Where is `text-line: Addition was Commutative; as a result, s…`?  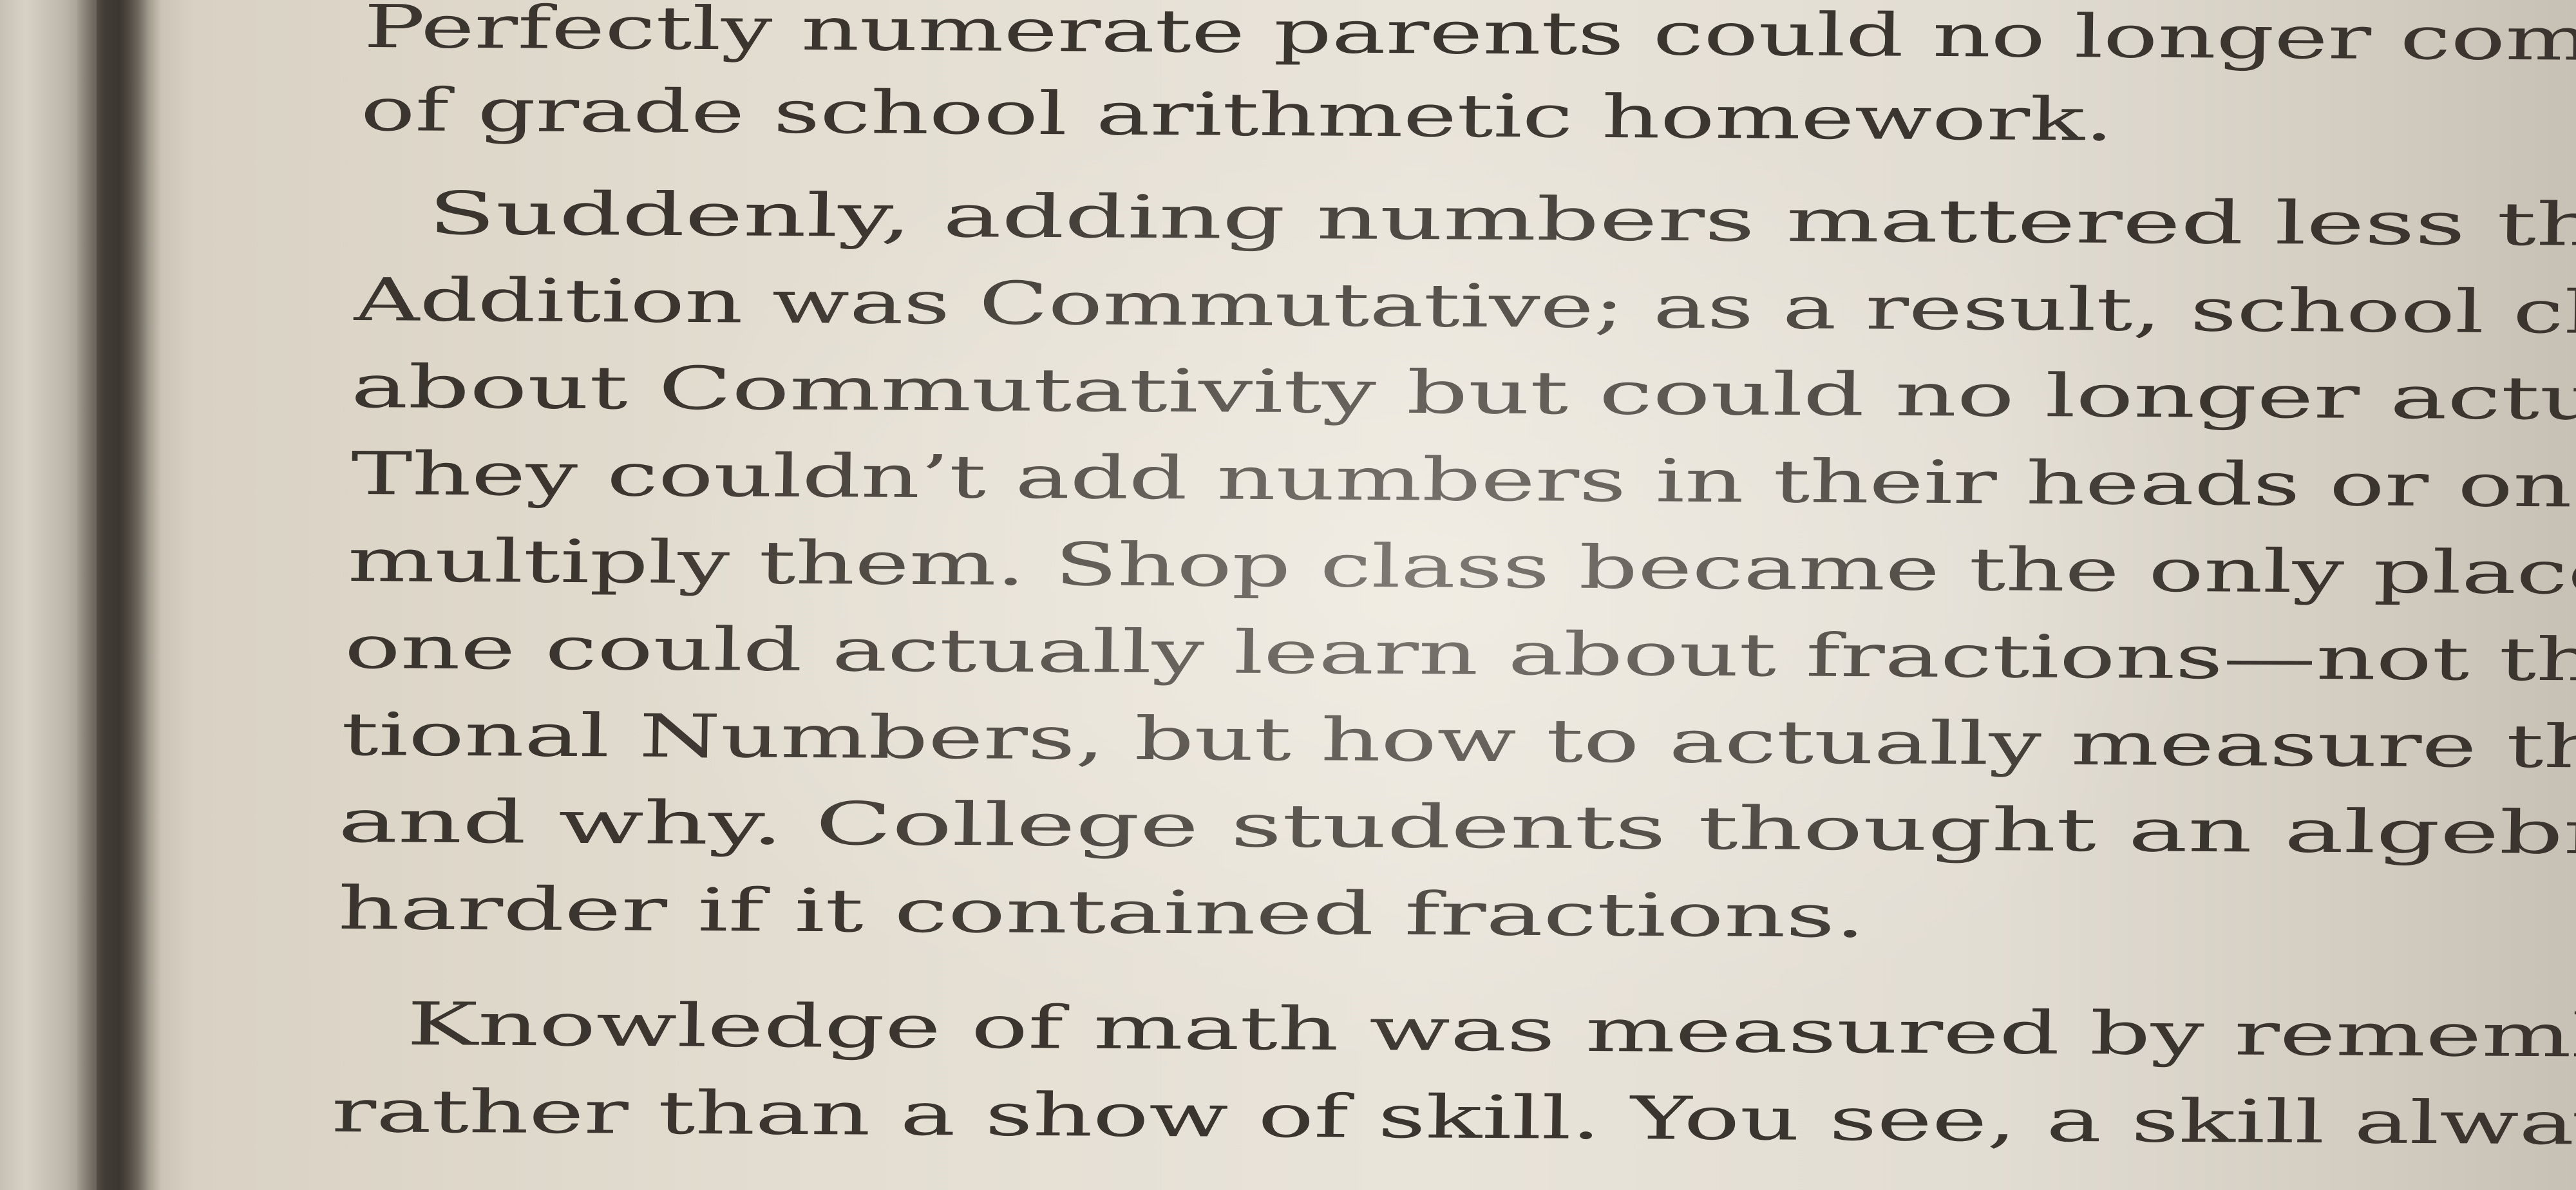 text-line: Addition was Commutative; as a result, s… is located at coordinates (1465, 308).